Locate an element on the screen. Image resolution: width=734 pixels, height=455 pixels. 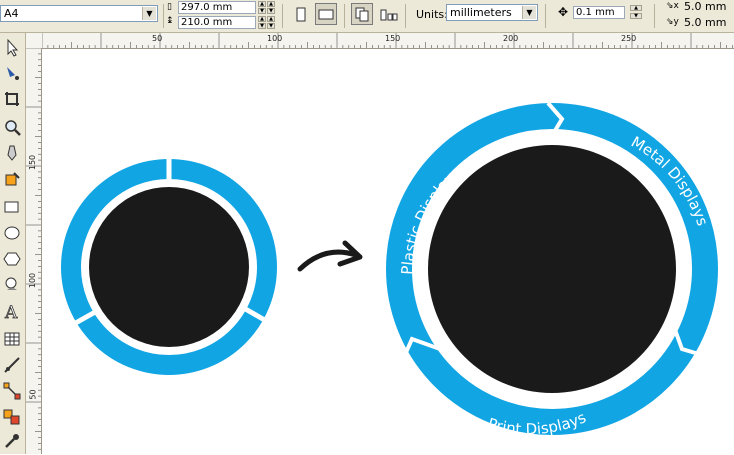
small-ring-diagram is located at coordinates (169, 267).